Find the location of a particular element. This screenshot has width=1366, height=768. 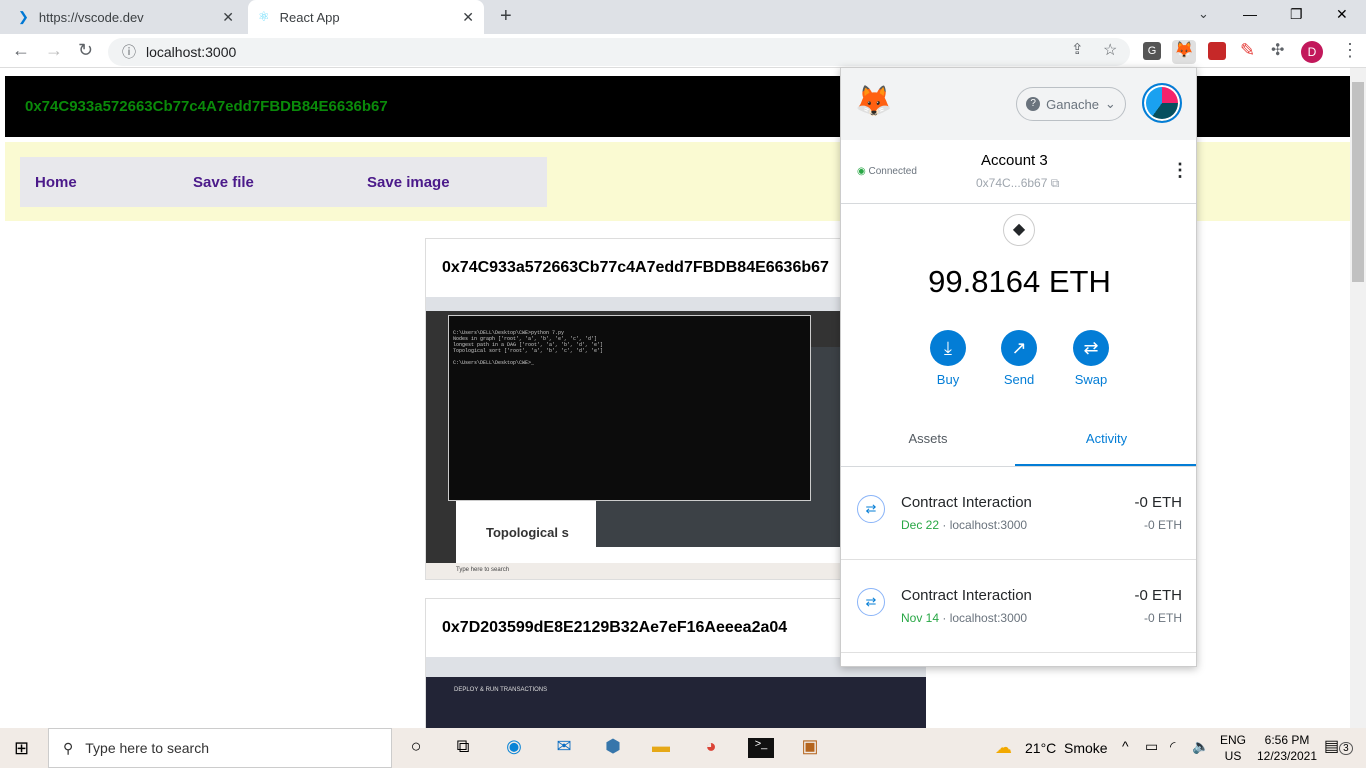

pen-extension-icon: ✎ is located at coordinates (1247, 50).